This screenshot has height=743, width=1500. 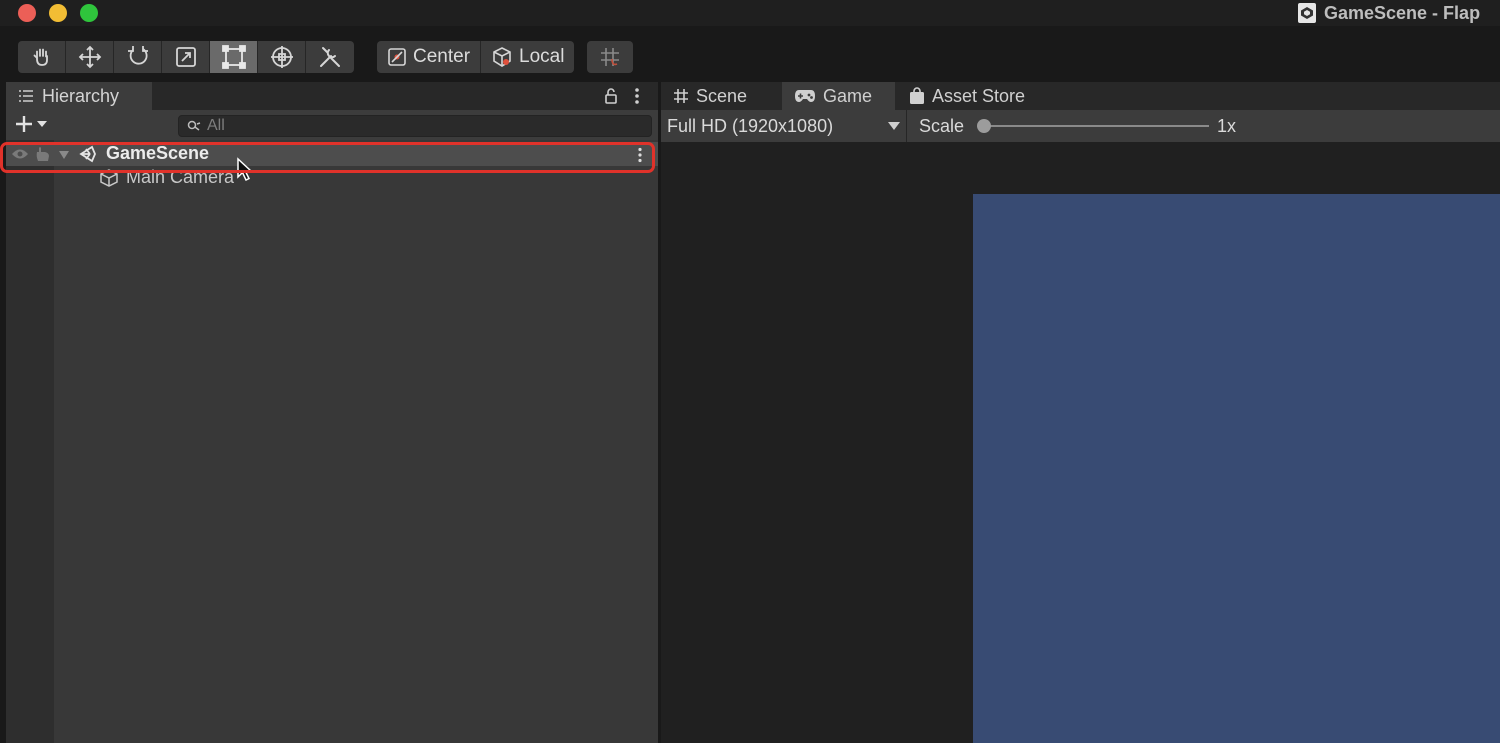 I want to click on tab-game: Game, so click(x=838, y=96).